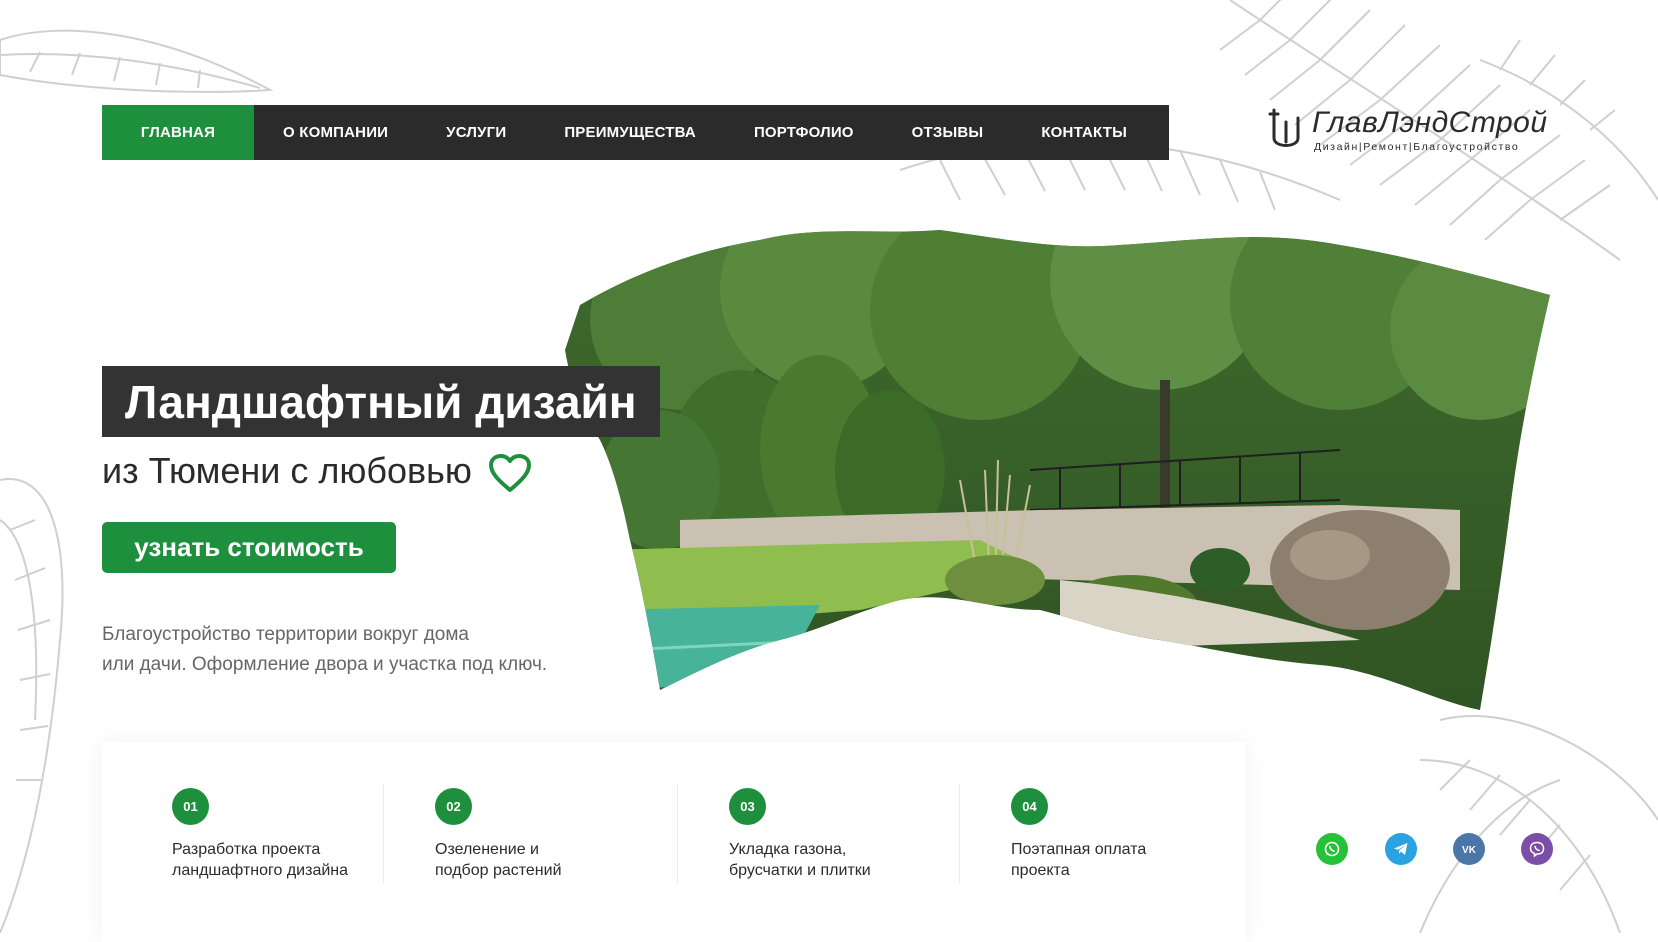  Describe the element at coordinates (335, 132) in the screenshot. I see `nav-item-about: О КОМПАНИИ` at that location.